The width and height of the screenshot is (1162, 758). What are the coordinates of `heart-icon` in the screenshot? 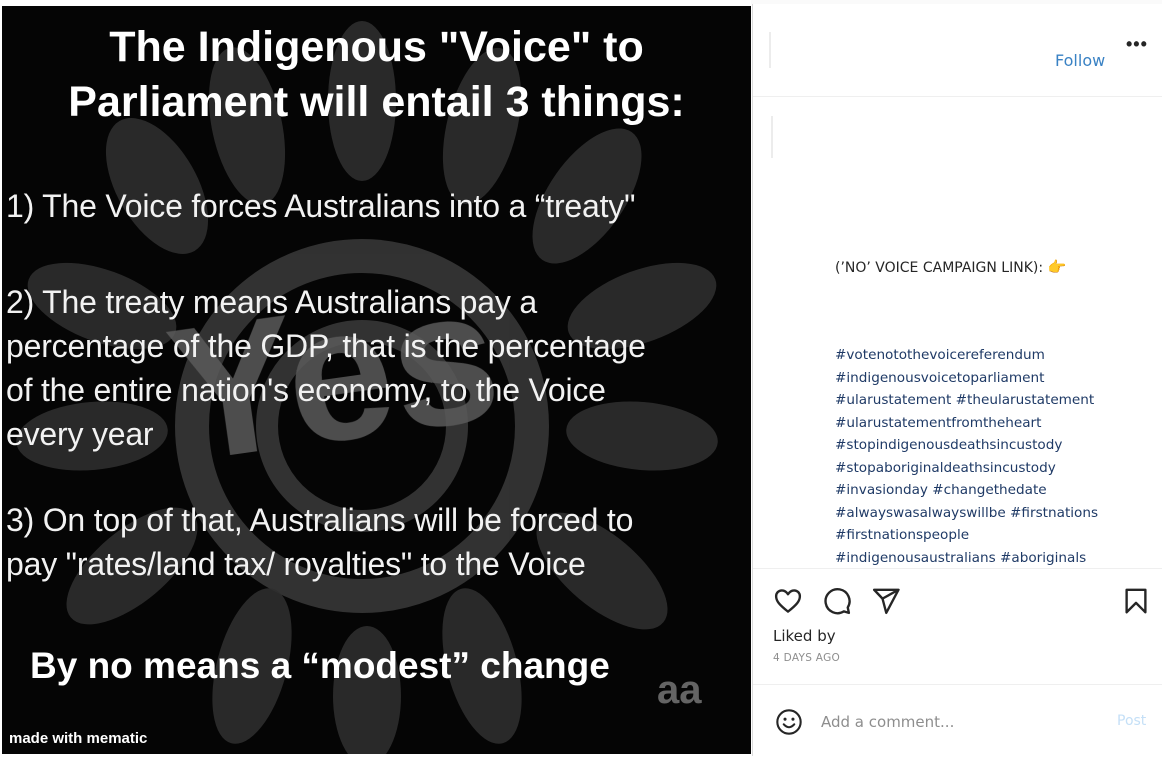 It's located at (788, 601).